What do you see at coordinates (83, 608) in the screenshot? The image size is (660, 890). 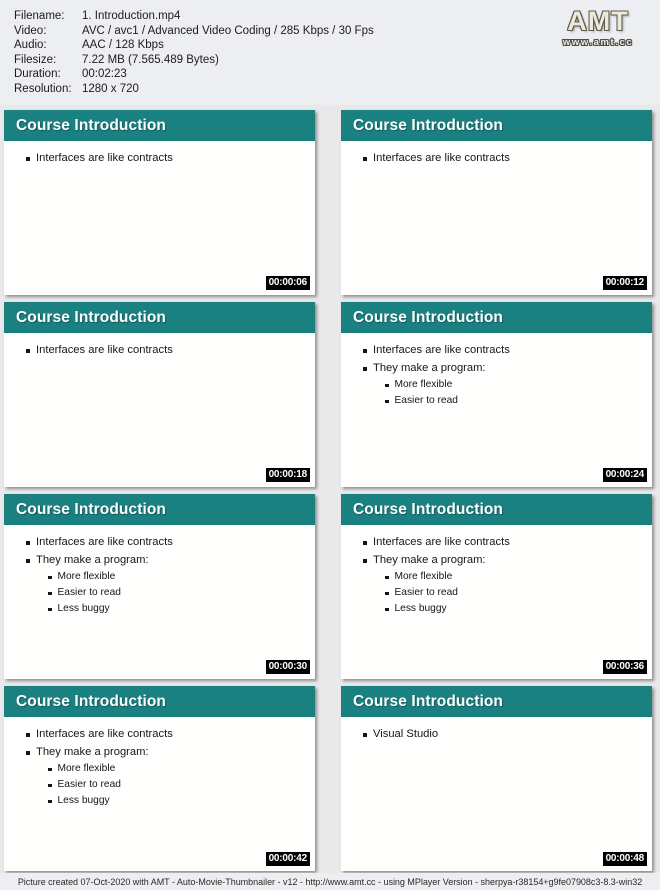 I see `slide-bullet-text: Less buggy` at bounding box center [83, 608].